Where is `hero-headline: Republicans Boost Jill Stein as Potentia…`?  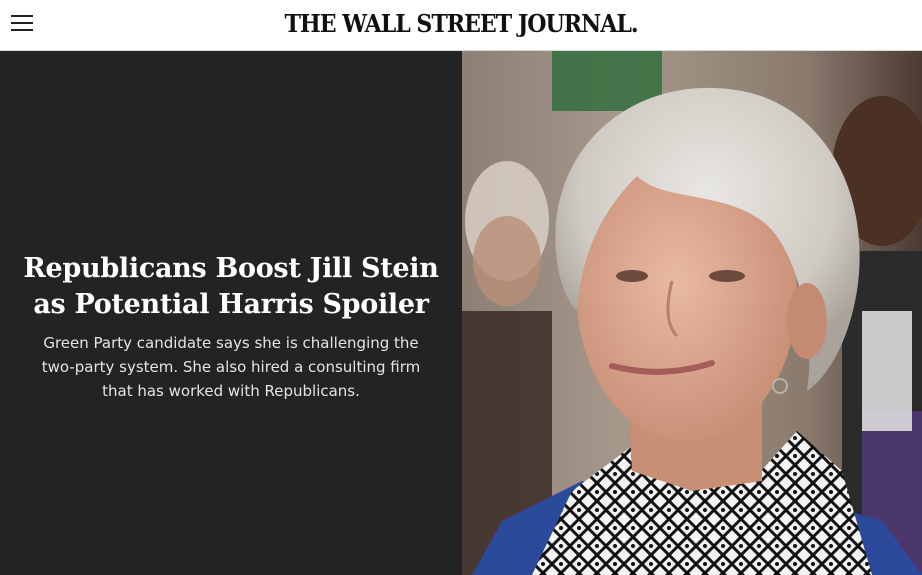 hero-headline: Republicans Boost Jill Stein as Potentia… is located at coordinates (231, 287).